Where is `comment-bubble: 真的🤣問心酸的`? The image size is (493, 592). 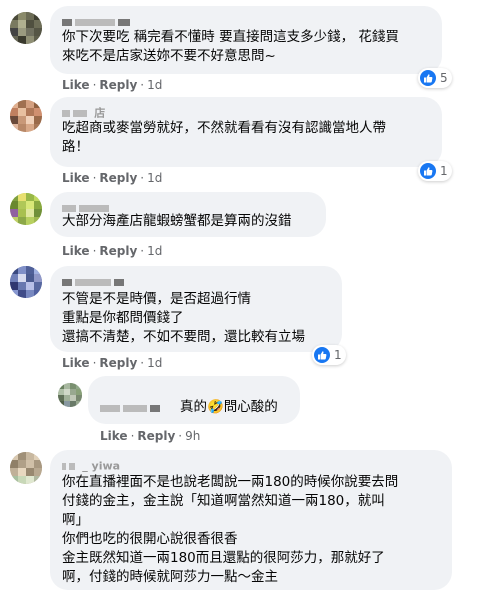 comment-bubble: 真的🤣問心酸的 is located at coordinates (194, 400).